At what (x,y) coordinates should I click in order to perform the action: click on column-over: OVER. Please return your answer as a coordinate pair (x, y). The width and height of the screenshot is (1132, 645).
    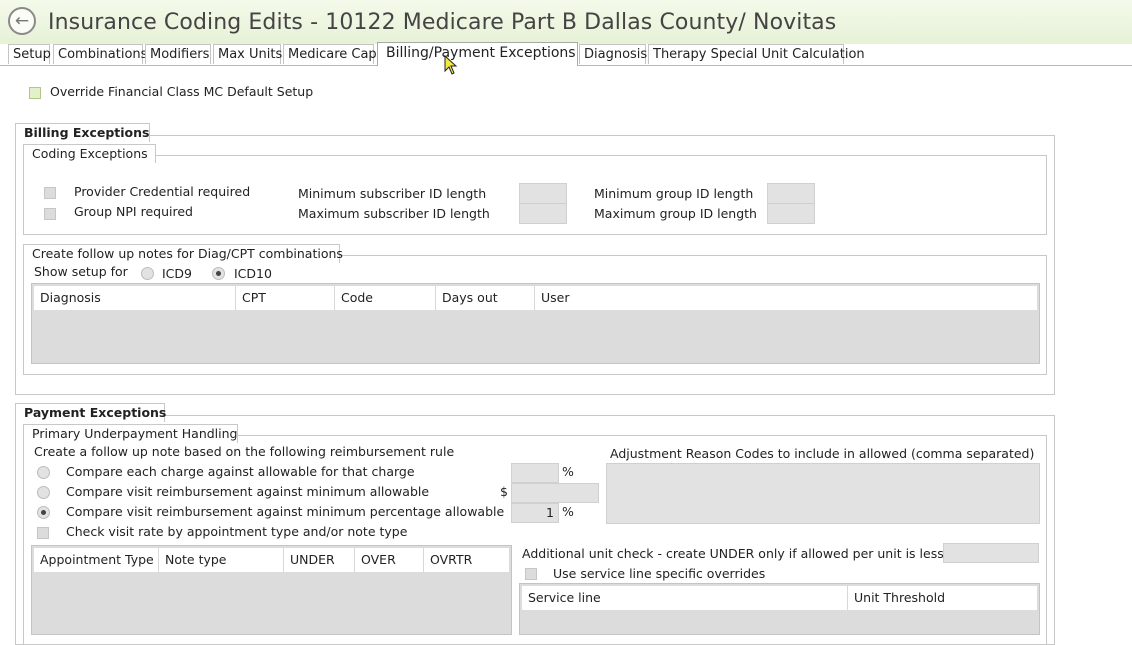
    Looking at the image, I should click on (389, 560).